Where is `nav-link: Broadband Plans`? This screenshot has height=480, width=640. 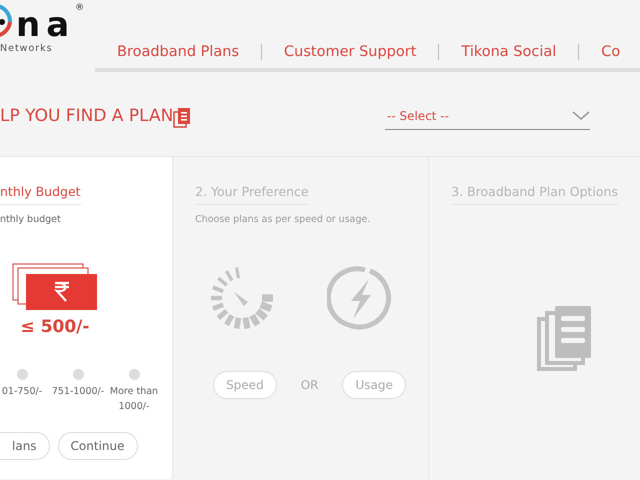 nav-link: Broadband Plans is located at coordinates (178, 52).